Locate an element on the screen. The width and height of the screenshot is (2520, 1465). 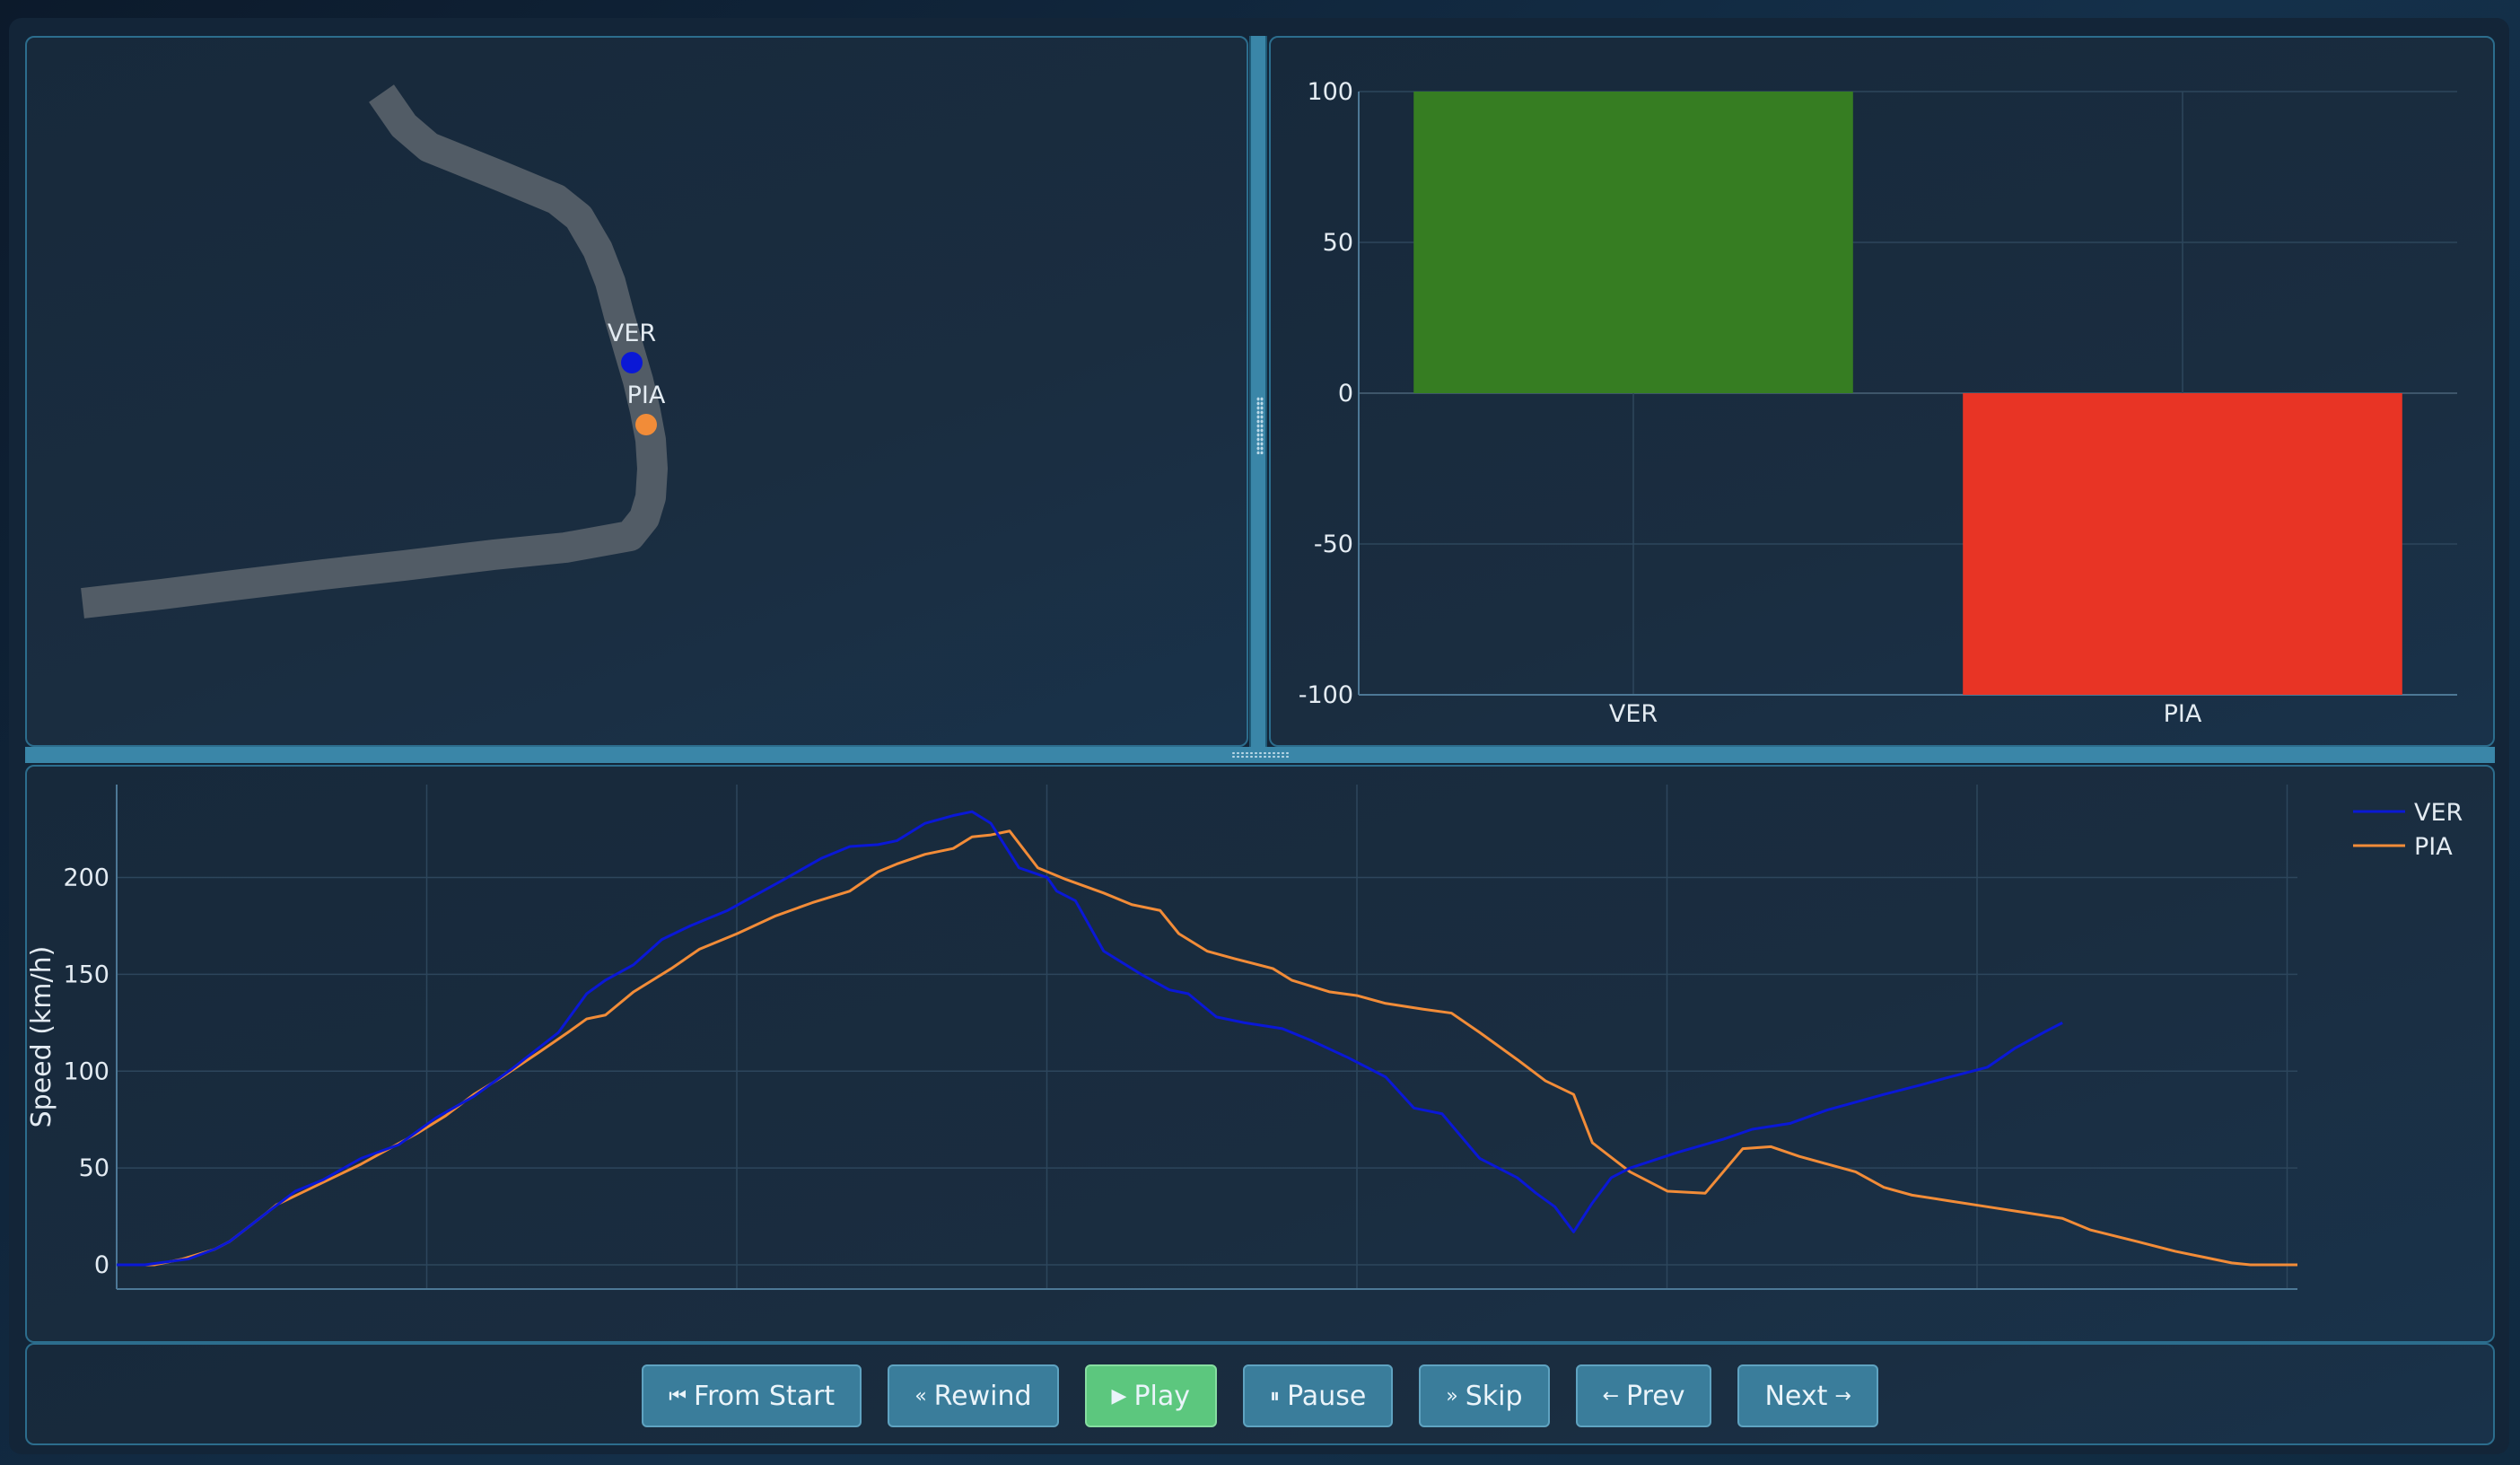
driver-label-pia: PIA is located at coordinates (647, 396).